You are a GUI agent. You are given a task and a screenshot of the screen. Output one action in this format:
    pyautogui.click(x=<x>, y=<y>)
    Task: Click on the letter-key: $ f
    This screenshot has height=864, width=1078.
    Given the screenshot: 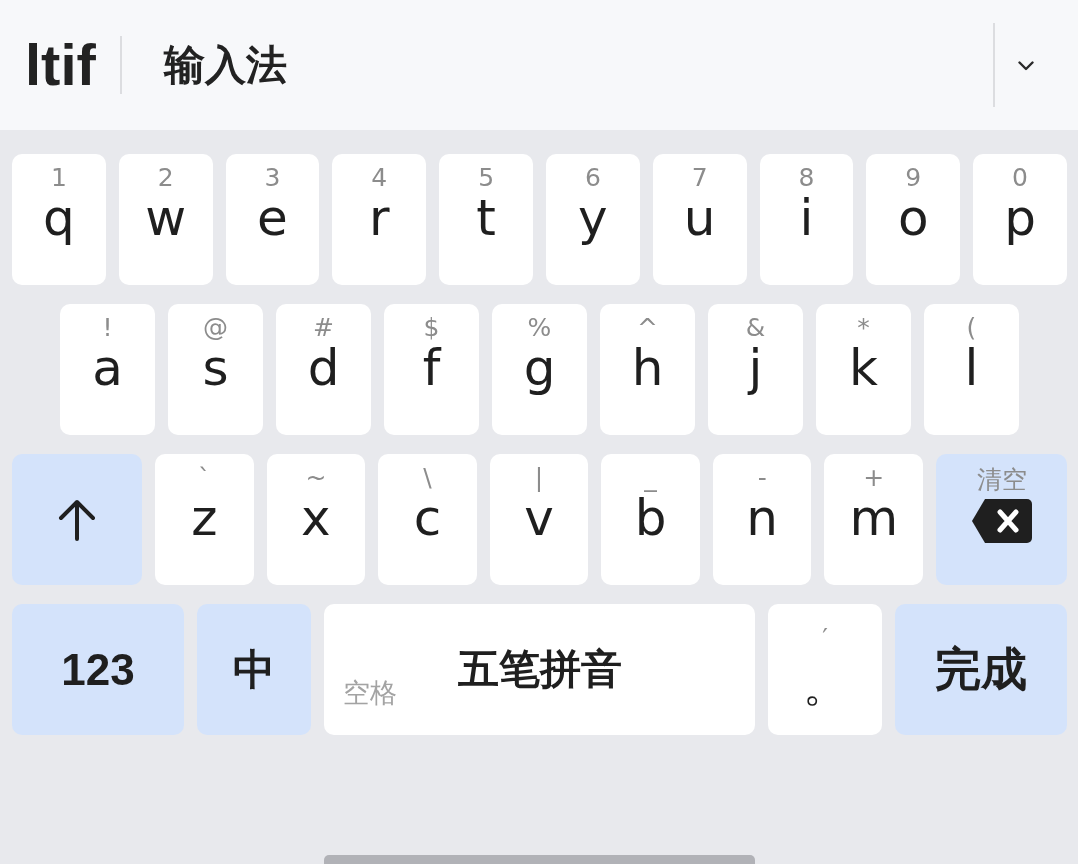 What is the action you would take?
    pyautogui.click(x=431, y=369)
    